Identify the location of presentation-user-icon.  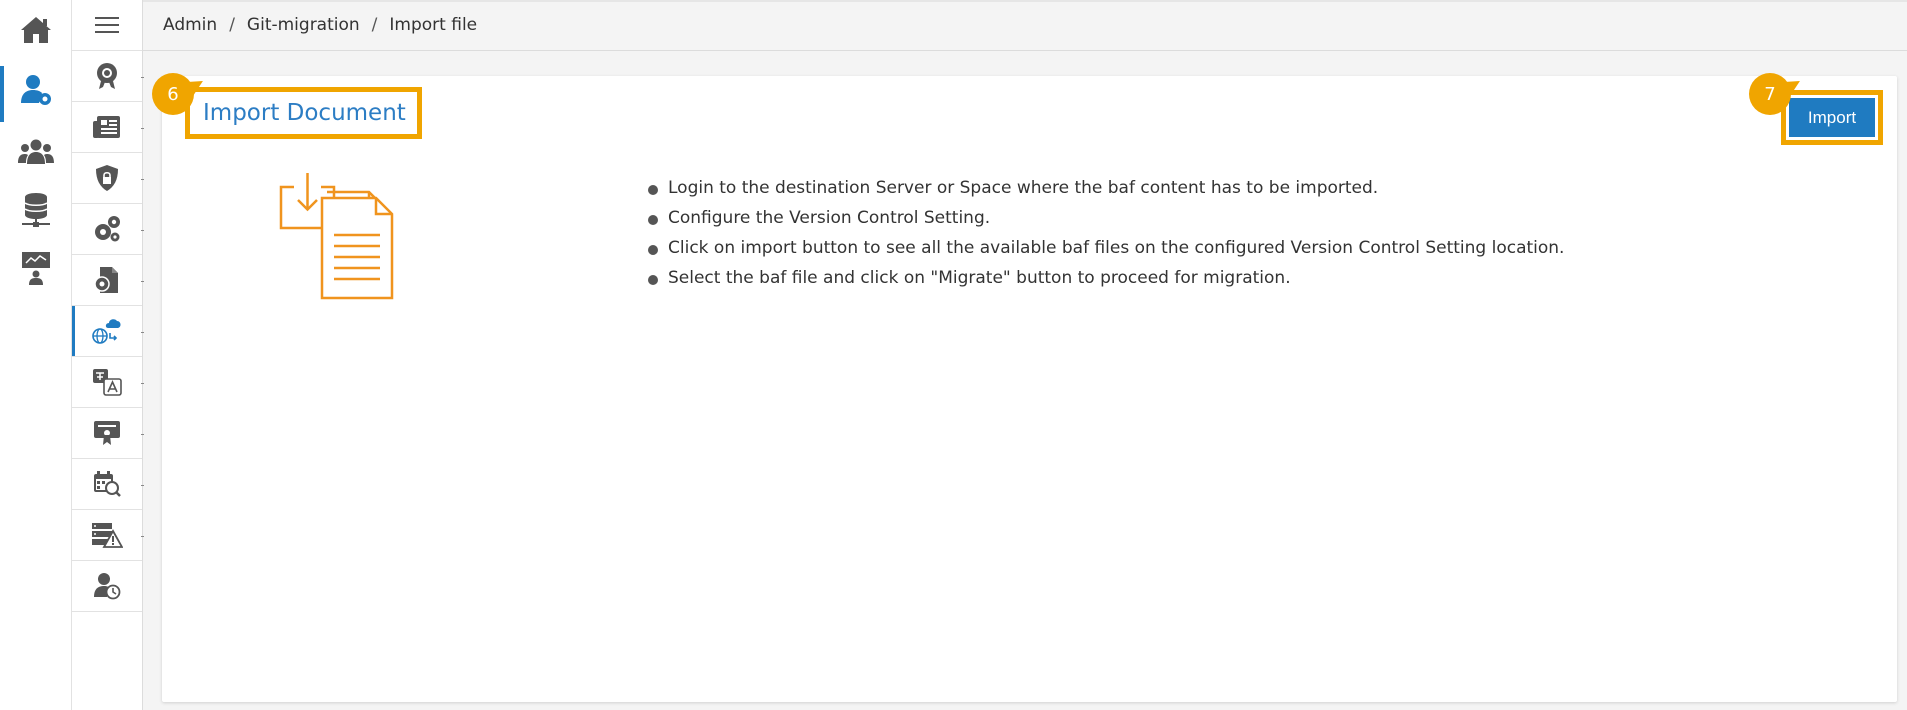
(36, 268).